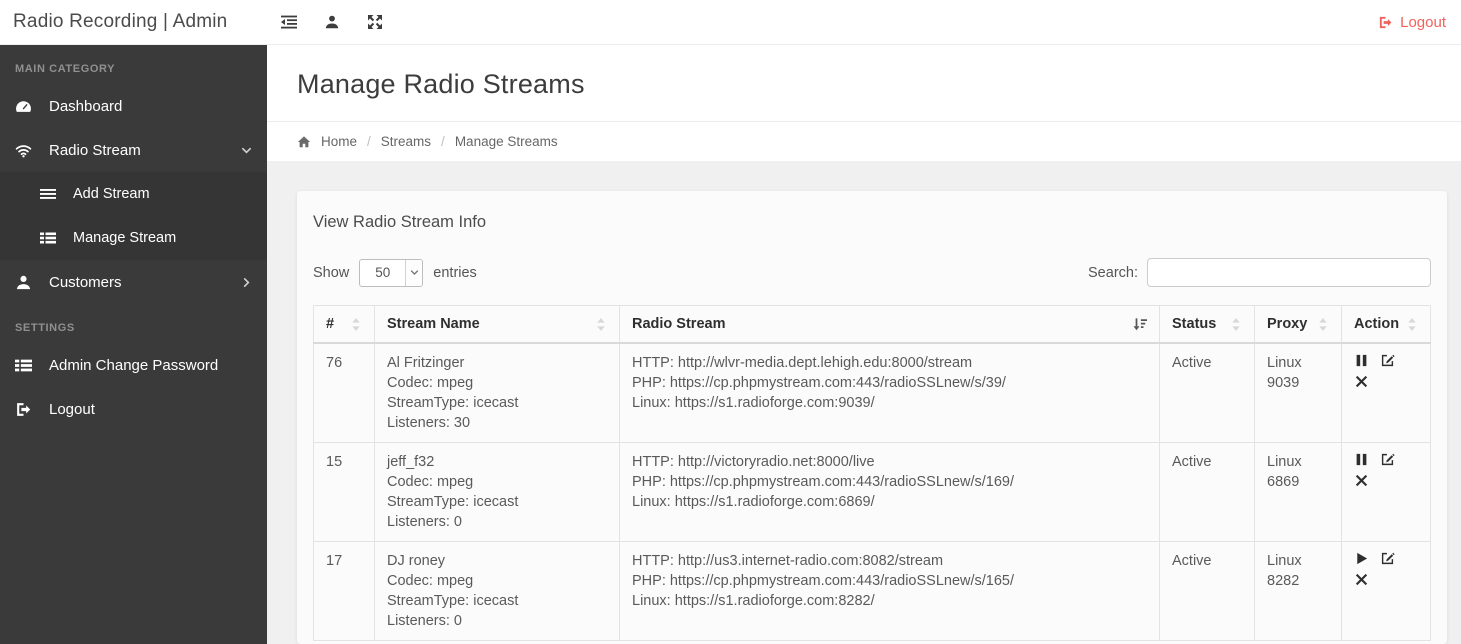 The image size is (1461, 644). I want to click on select-chevron-down-icon, so click(414, 272).